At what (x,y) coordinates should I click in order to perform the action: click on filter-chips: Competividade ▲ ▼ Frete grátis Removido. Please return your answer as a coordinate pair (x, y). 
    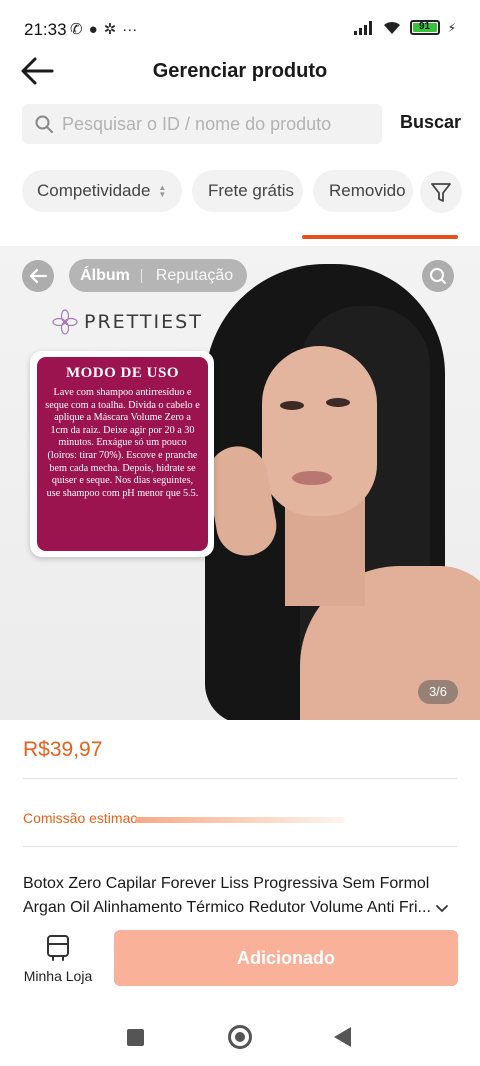
    Looking at the image, I should click on (217, 192).